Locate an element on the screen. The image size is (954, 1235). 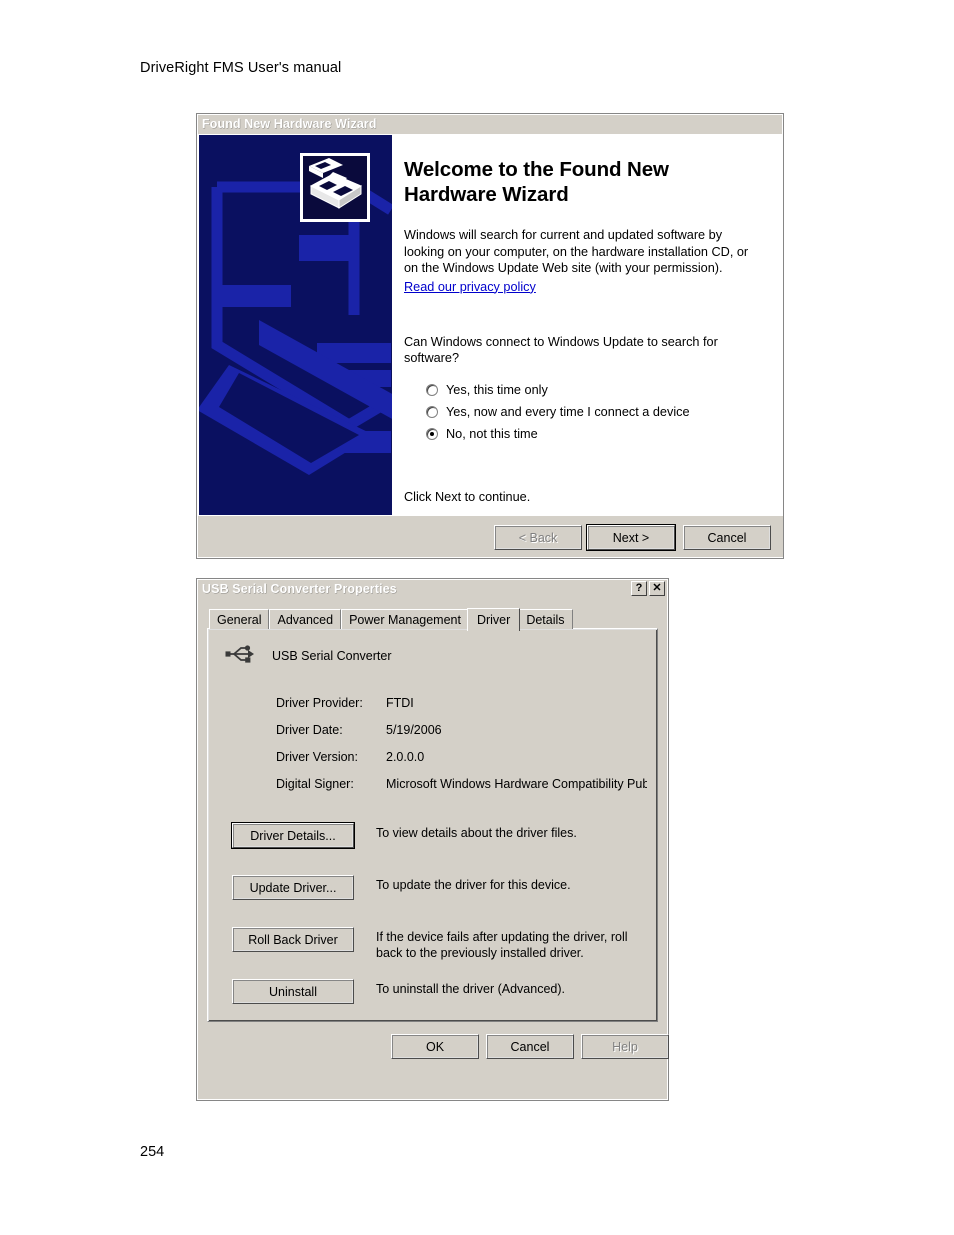
wizard-banner-graphic is located at coordinates (295, 325).